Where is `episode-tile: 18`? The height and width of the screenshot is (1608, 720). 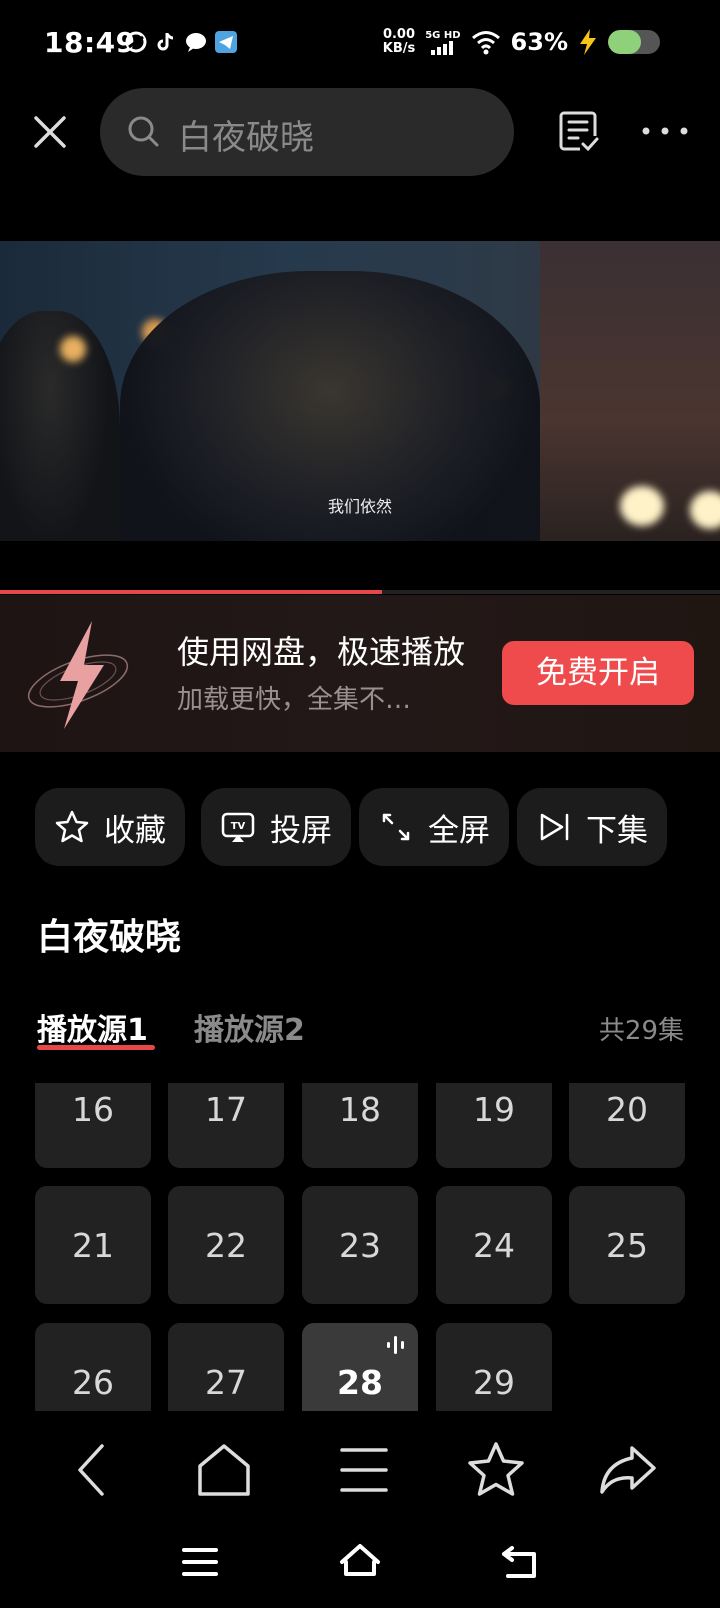
episode-tile: 18 is located at coordinates (360, 1125).